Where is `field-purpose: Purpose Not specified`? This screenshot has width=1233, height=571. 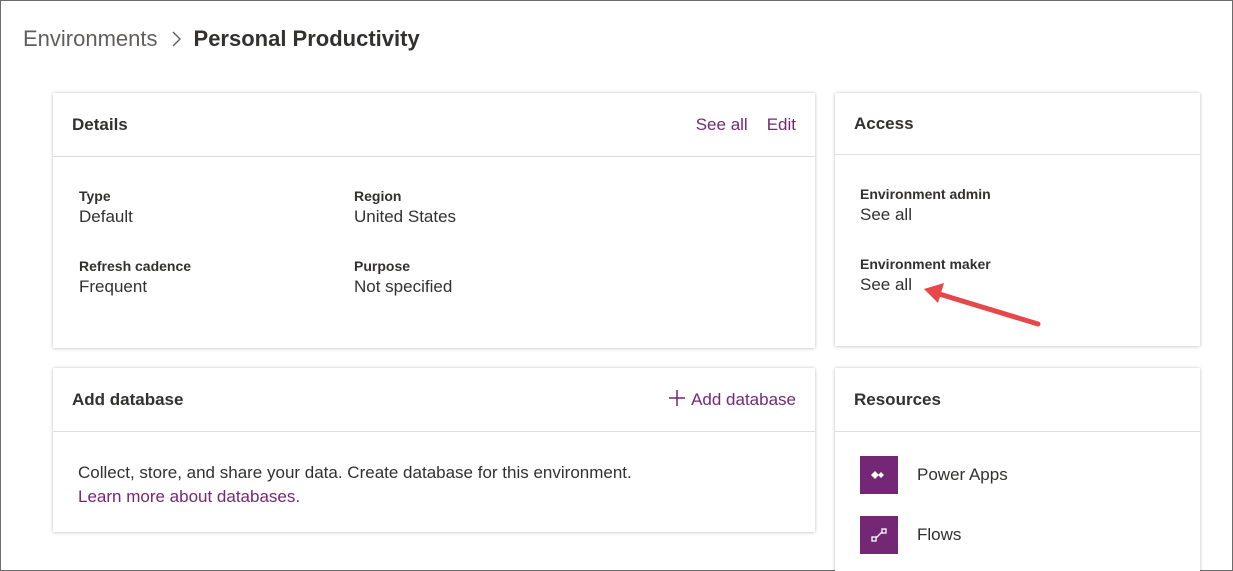
field-purpose: Purpose Not specified is located at coordinates (403, 277).